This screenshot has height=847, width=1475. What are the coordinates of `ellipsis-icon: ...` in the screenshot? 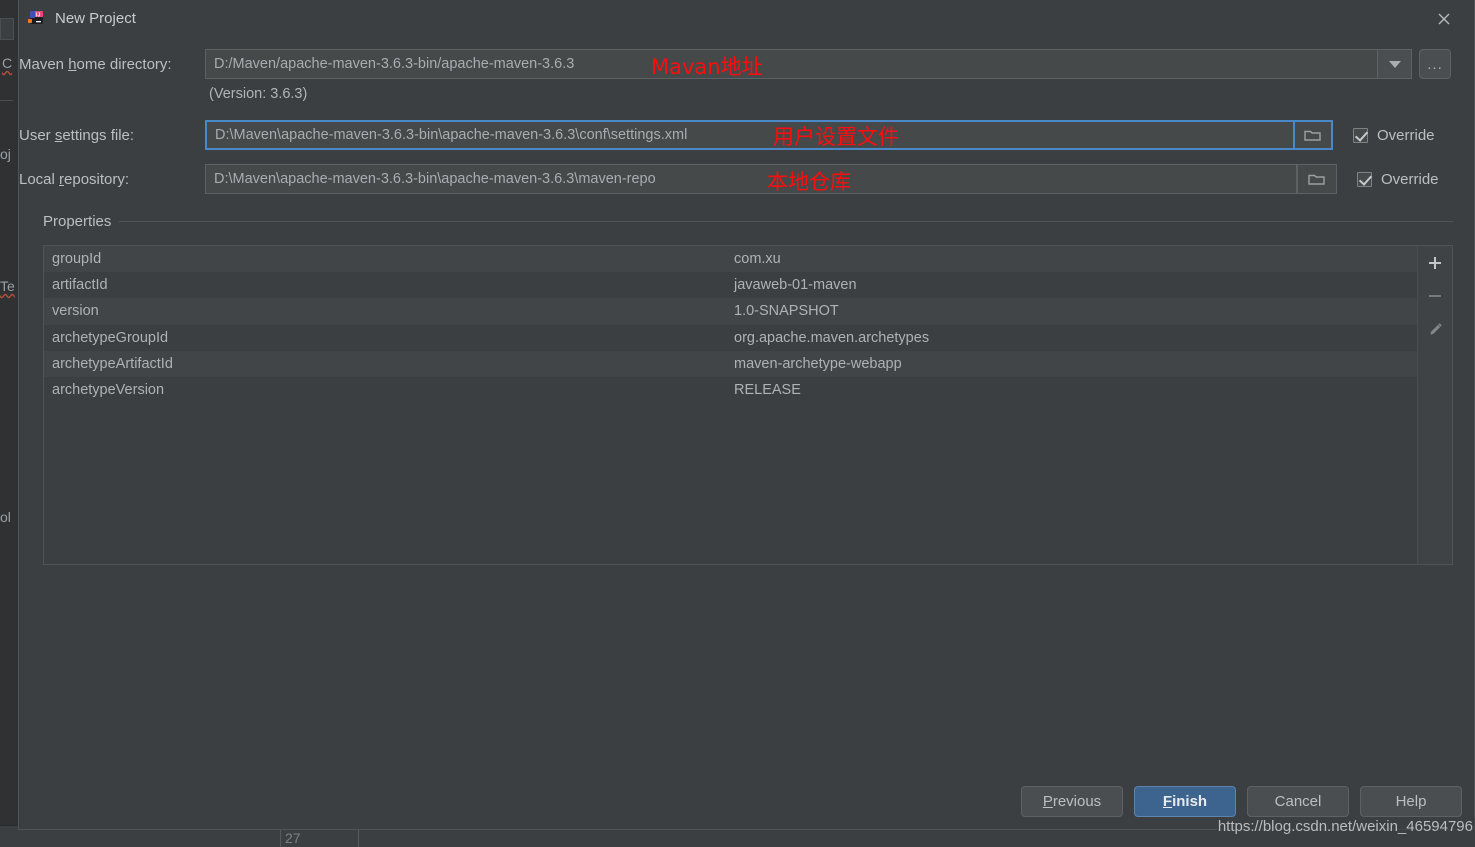 It's located at (1435, 64).